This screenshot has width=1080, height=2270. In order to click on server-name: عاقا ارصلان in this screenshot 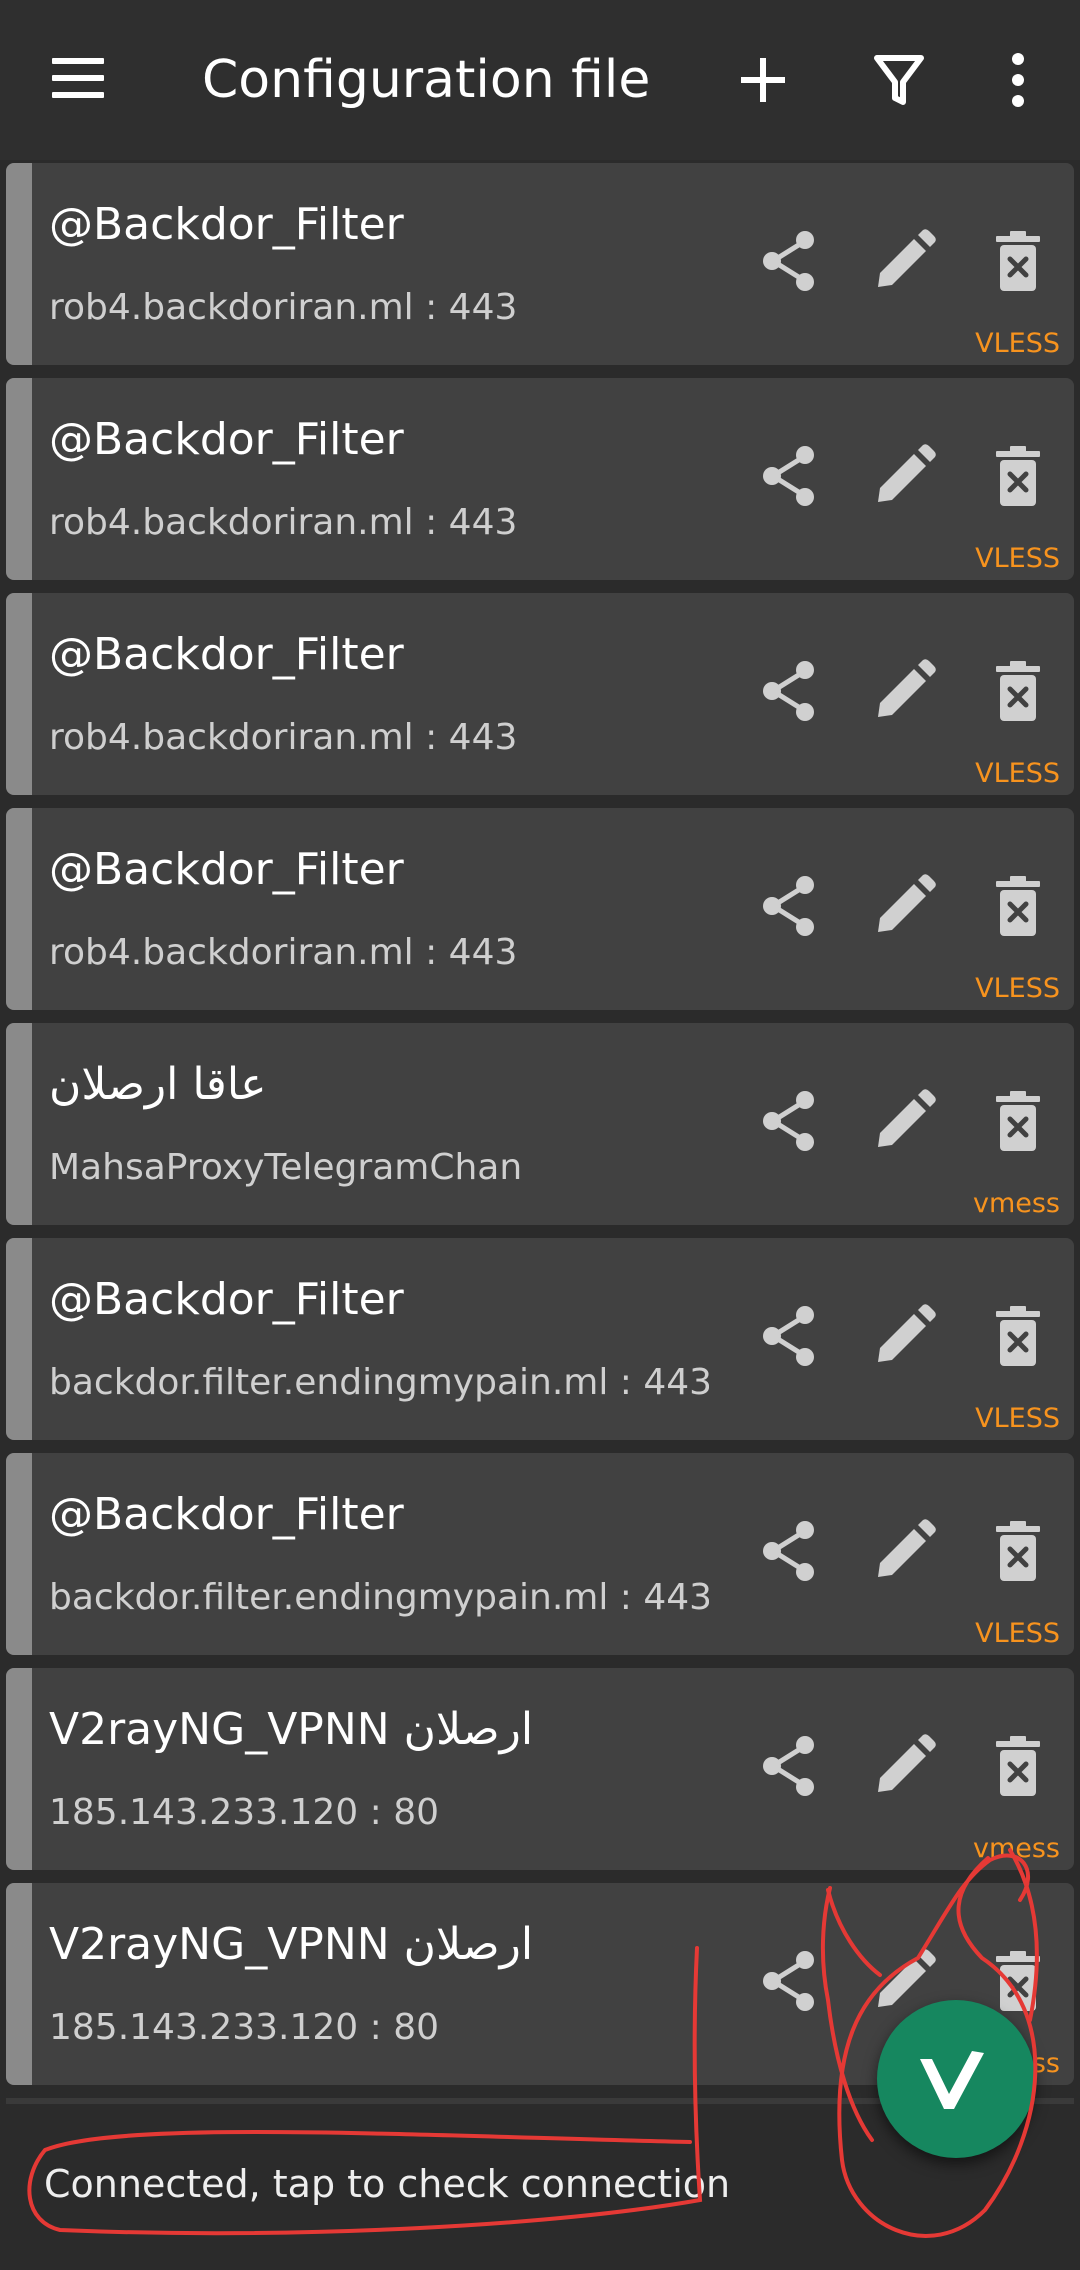, I will do `click(158, 1084)`.